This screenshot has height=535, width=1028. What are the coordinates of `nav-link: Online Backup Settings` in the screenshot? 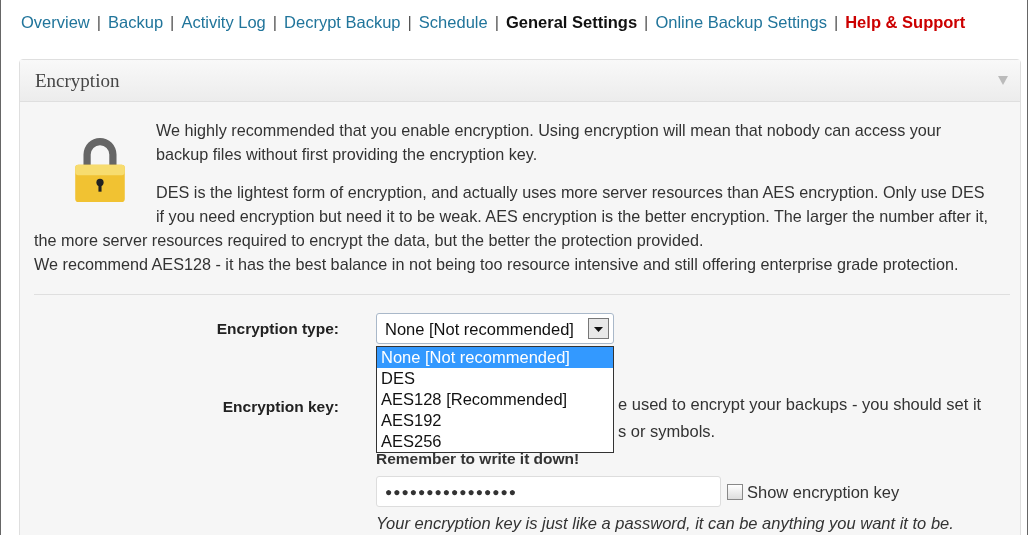 It's located at (741, 22).